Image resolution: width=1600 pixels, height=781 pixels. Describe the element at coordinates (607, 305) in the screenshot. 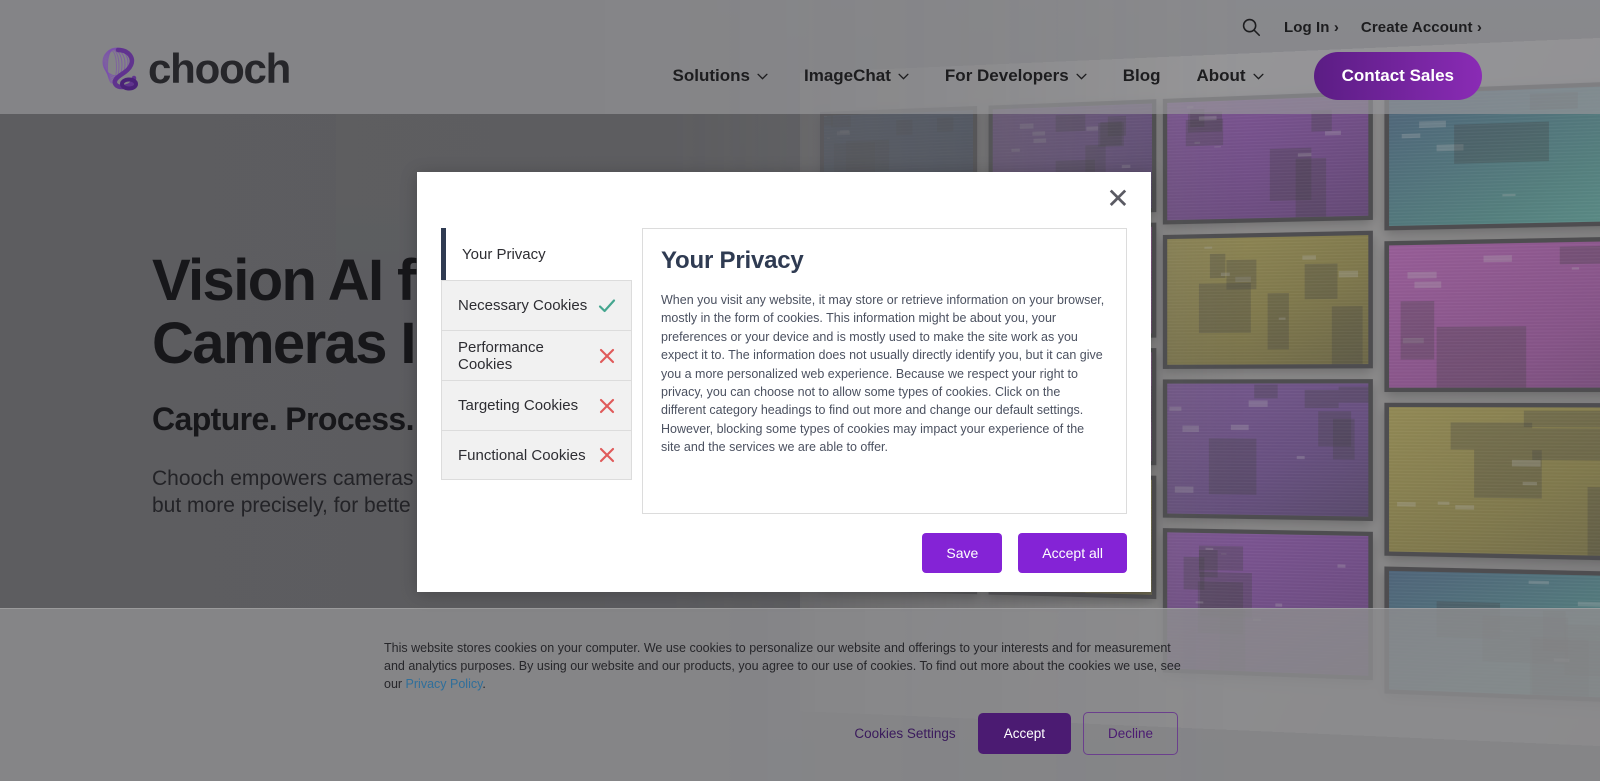

I see `check-icon` at that location.